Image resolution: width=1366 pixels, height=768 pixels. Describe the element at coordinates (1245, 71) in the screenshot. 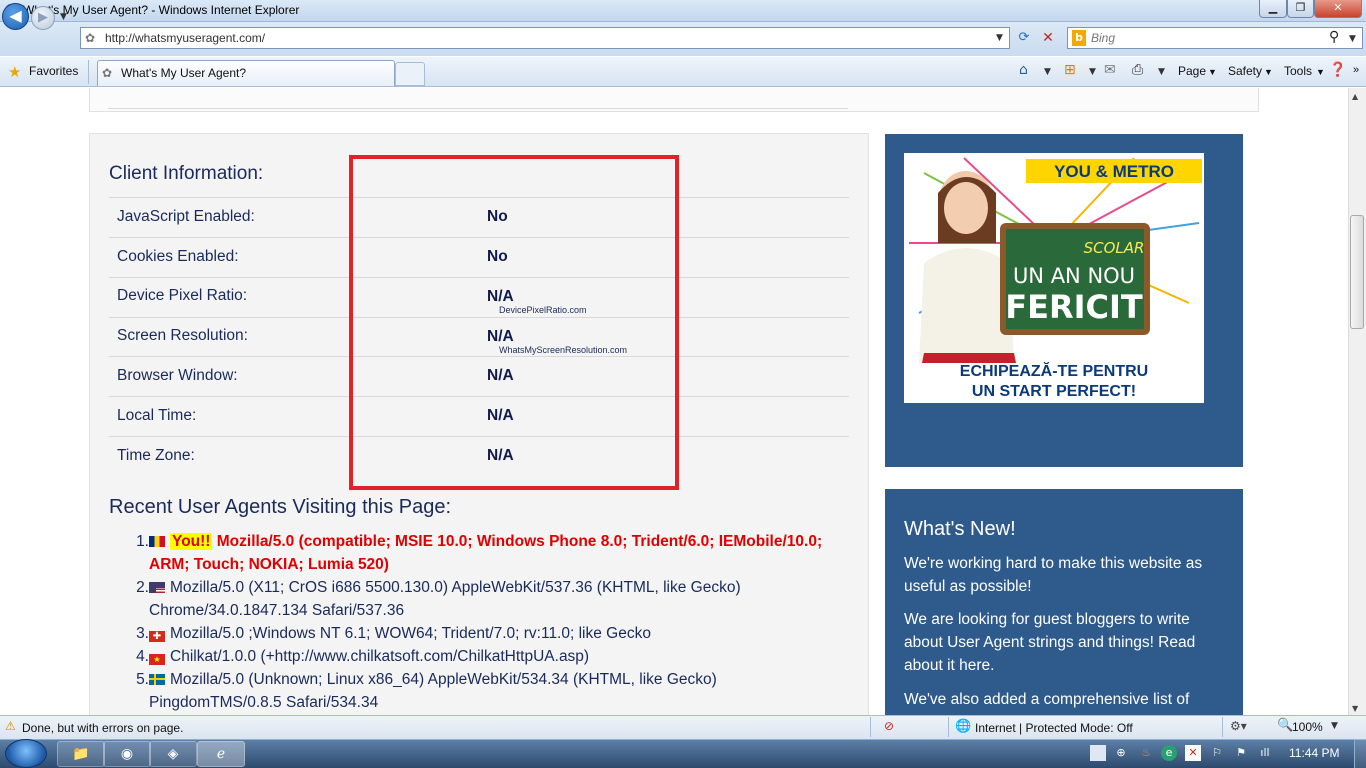

I see `safety-menu: Safety` at that location.